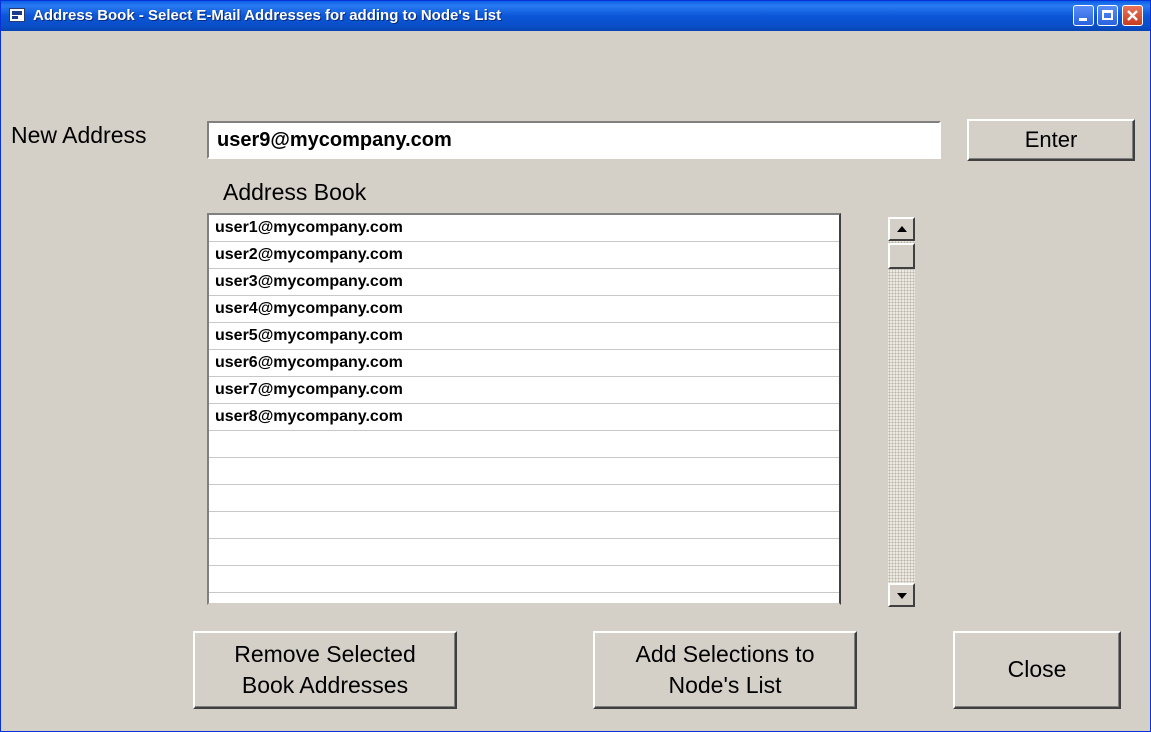 The height and width of the screenshot is (732, 1151). I want to click on new-address-input, so click(574, 140).